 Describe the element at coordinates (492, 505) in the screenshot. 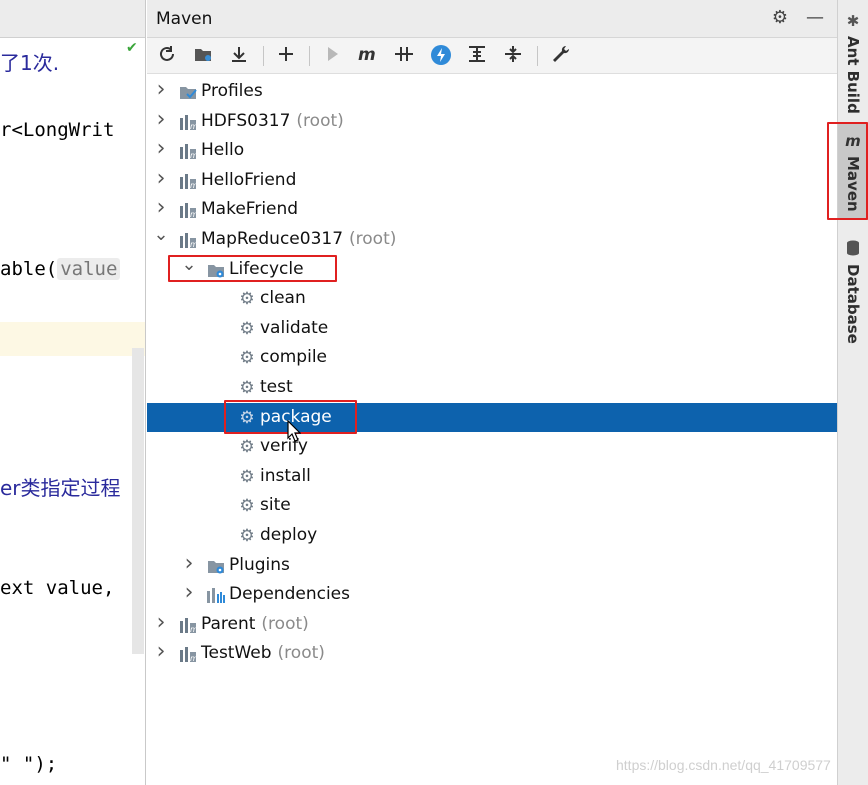

I see `tree-item-site: ⚙ site` at that location.